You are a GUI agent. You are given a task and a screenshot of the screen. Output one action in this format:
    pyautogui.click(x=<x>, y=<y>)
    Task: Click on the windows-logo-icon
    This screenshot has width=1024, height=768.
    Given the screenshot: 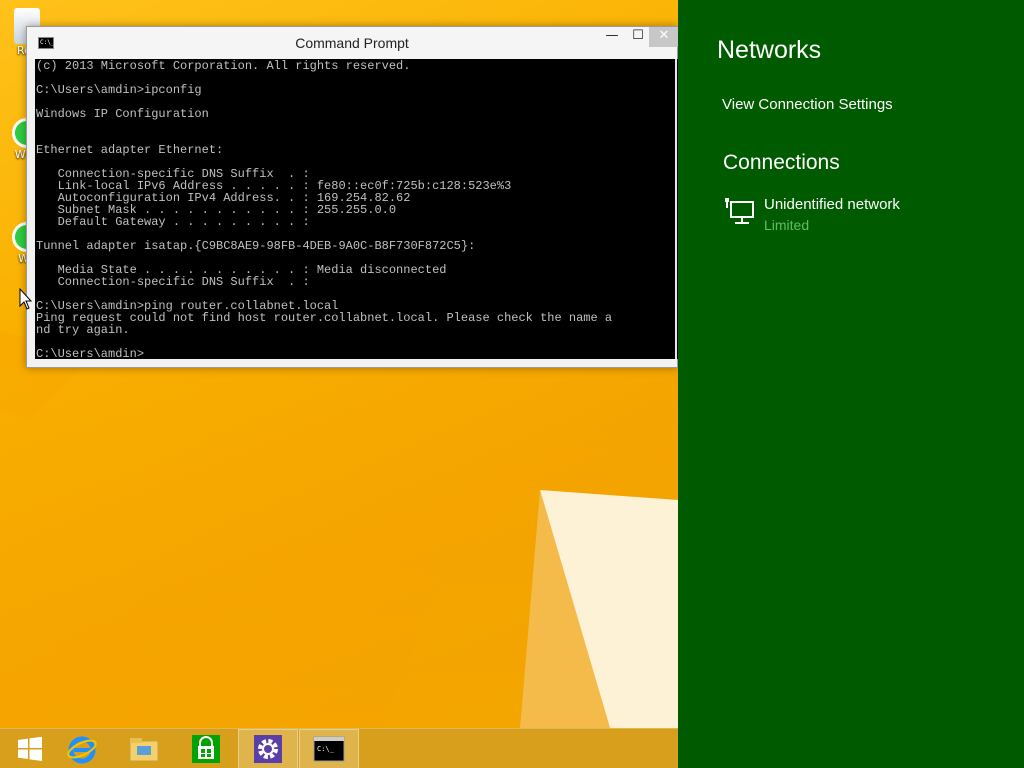 What is the action you would take?
    pyautogui.click(x=30, y=748)
    